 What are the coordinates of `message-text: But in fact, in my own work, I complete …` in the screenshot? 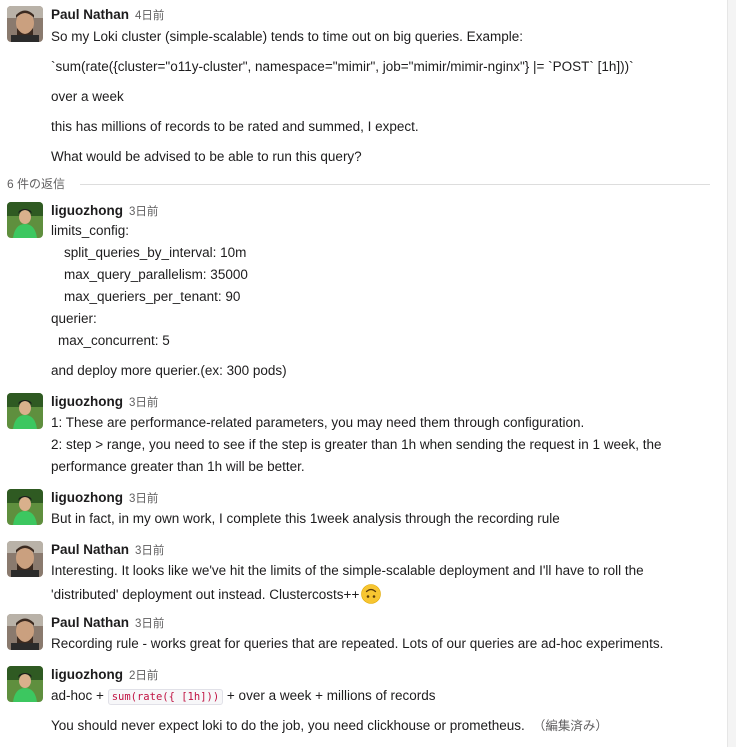 It's located at (305, 518).